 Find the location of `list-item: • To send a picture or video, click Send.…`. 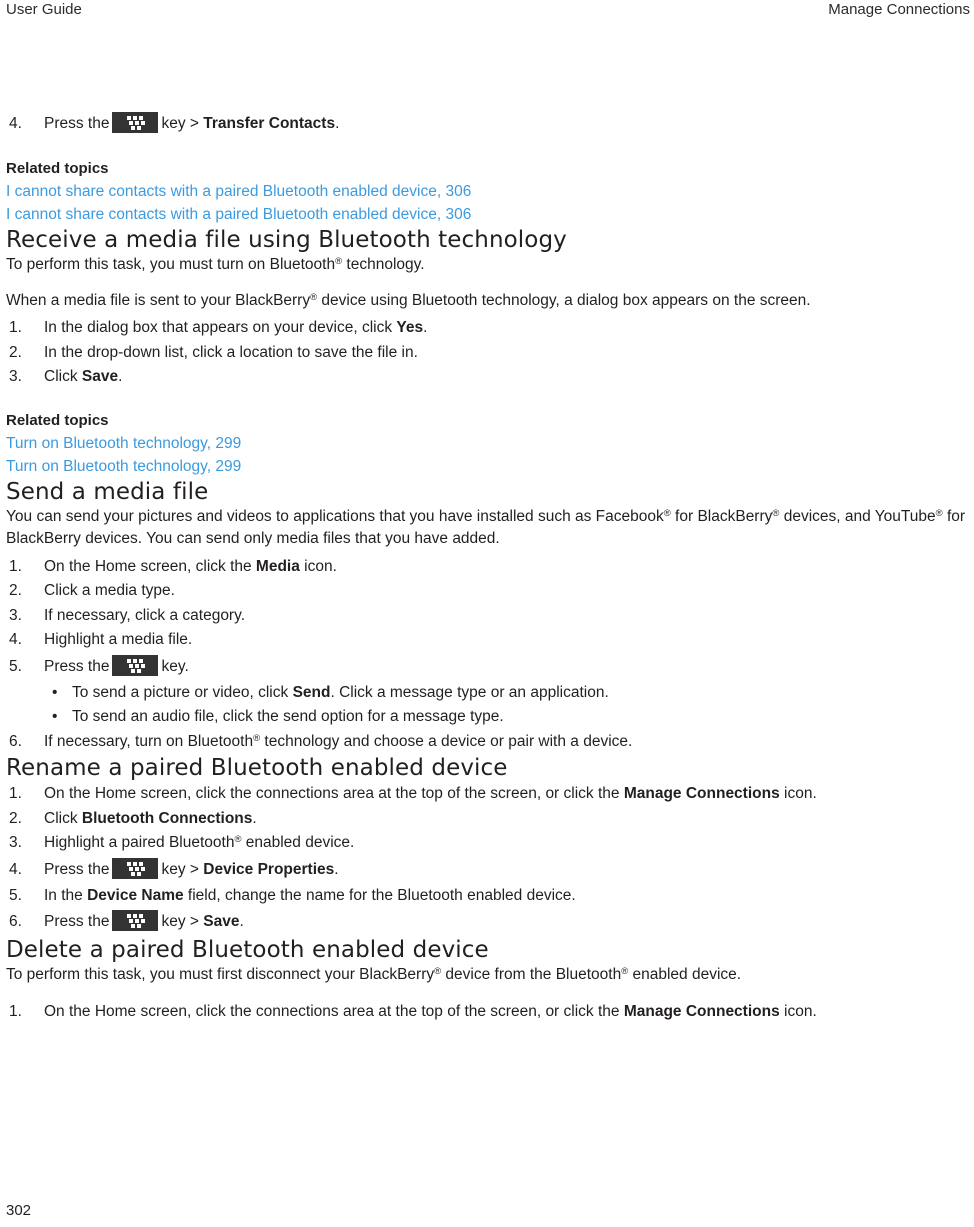

list-item: • To send a picture or video, click Send.… is located at coordinates (506, 693).